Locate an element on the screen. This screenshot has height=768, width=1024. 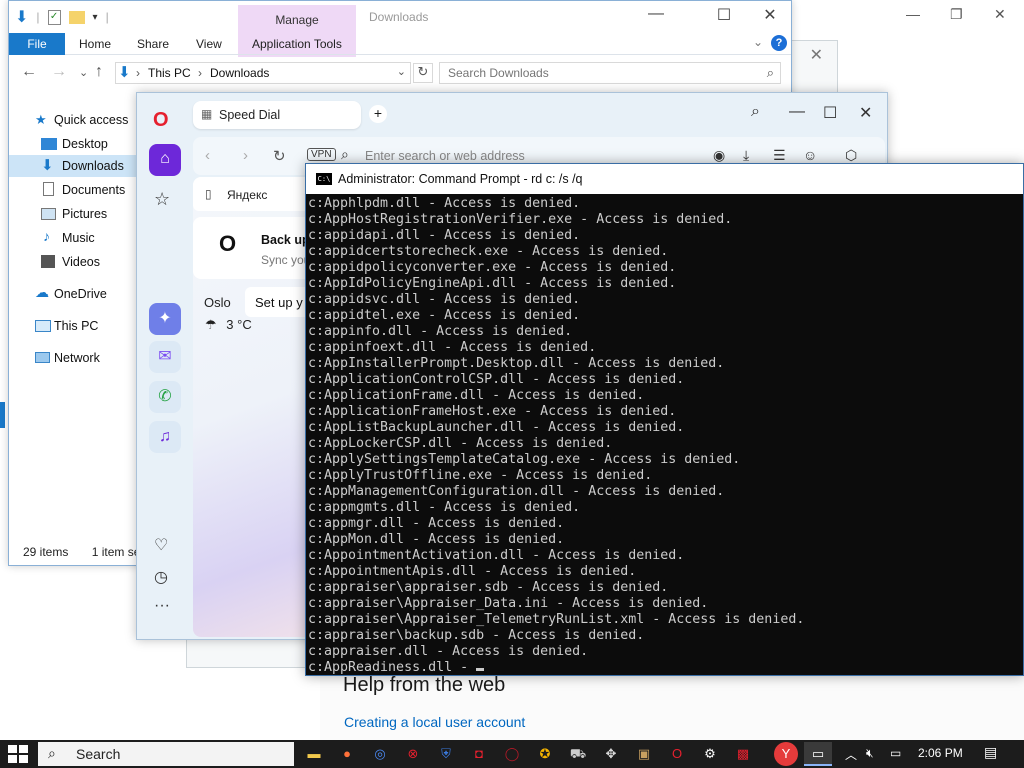
box-taskbar-icon: ▣ is located at coordinates (644, 754).